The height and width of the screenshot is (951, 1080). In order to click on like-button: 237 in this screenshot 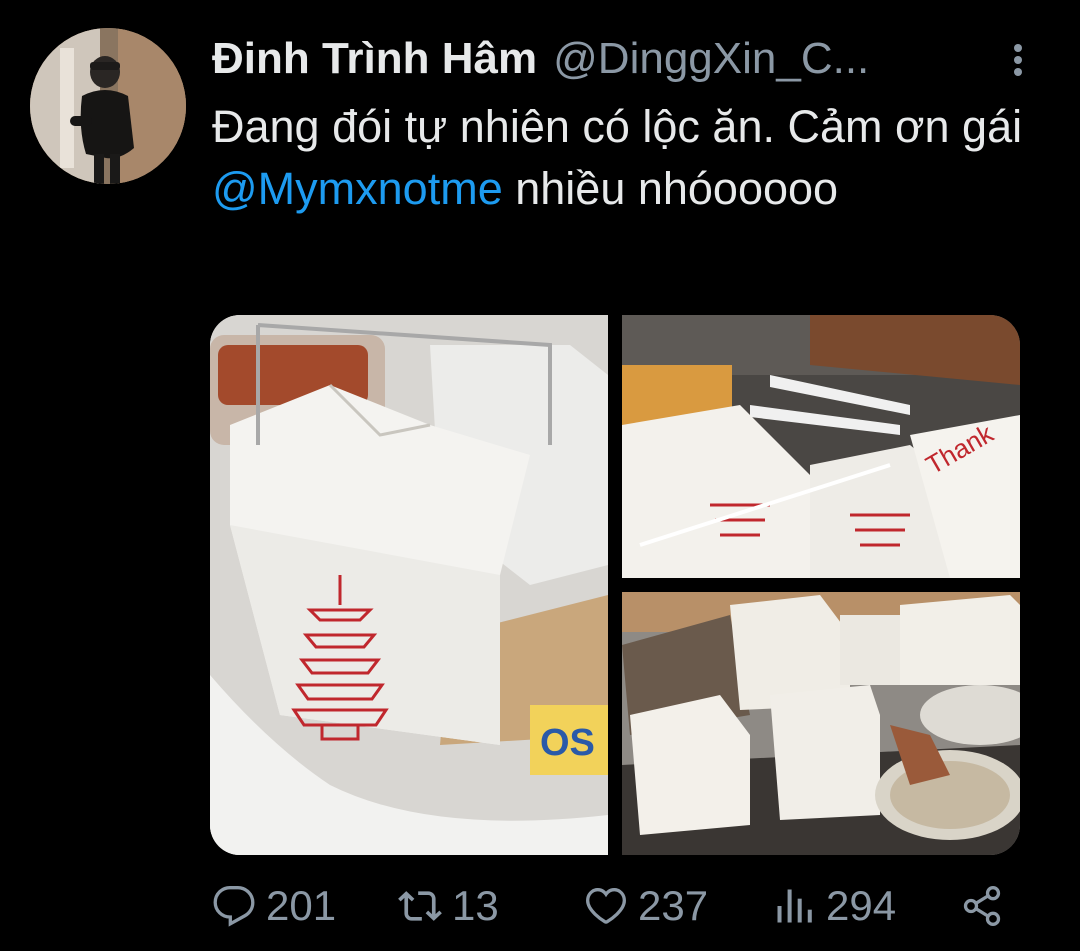, I will do `click(646, 906)`.